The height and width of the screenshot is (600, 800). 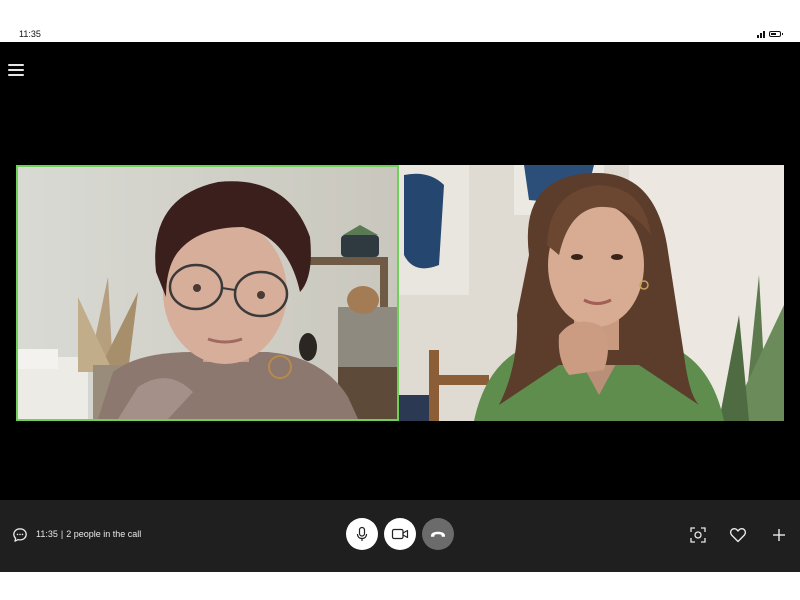 I want to click on mic-button, so click(x=362, y=534).